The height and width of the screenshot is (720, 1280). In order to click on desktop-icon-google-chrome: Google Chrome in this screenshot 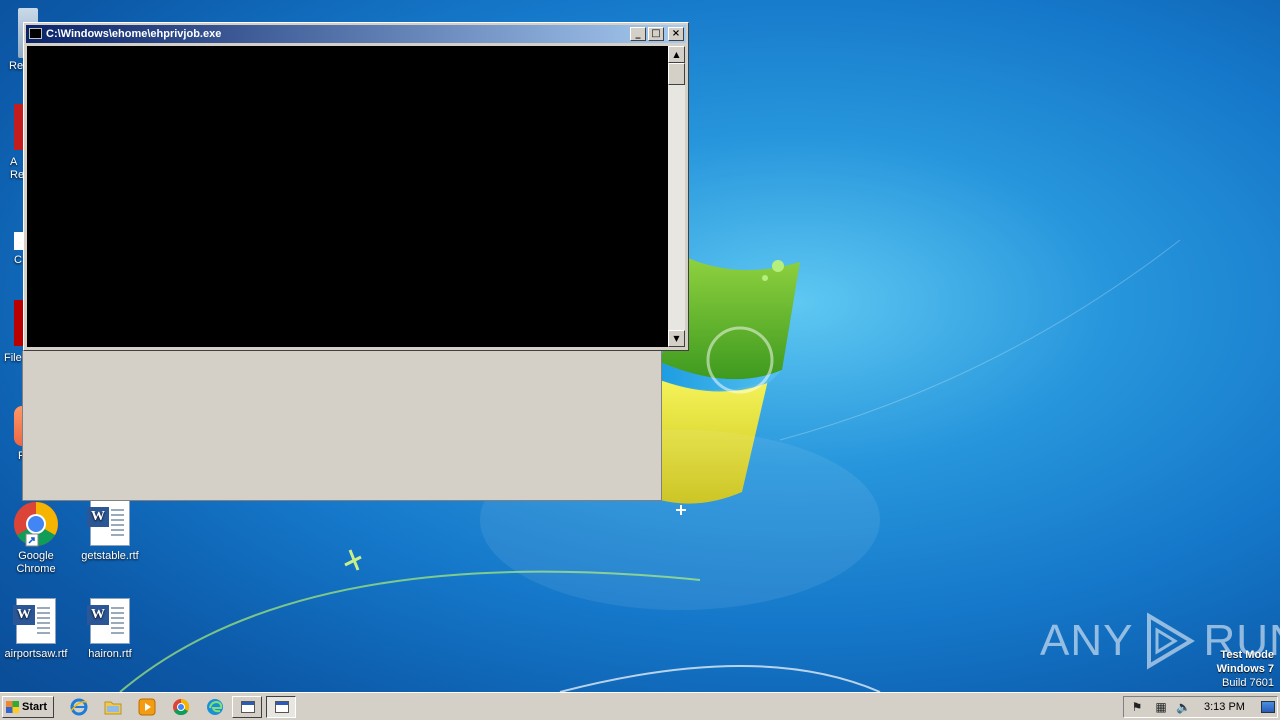, I will do `click(37, 538)`.